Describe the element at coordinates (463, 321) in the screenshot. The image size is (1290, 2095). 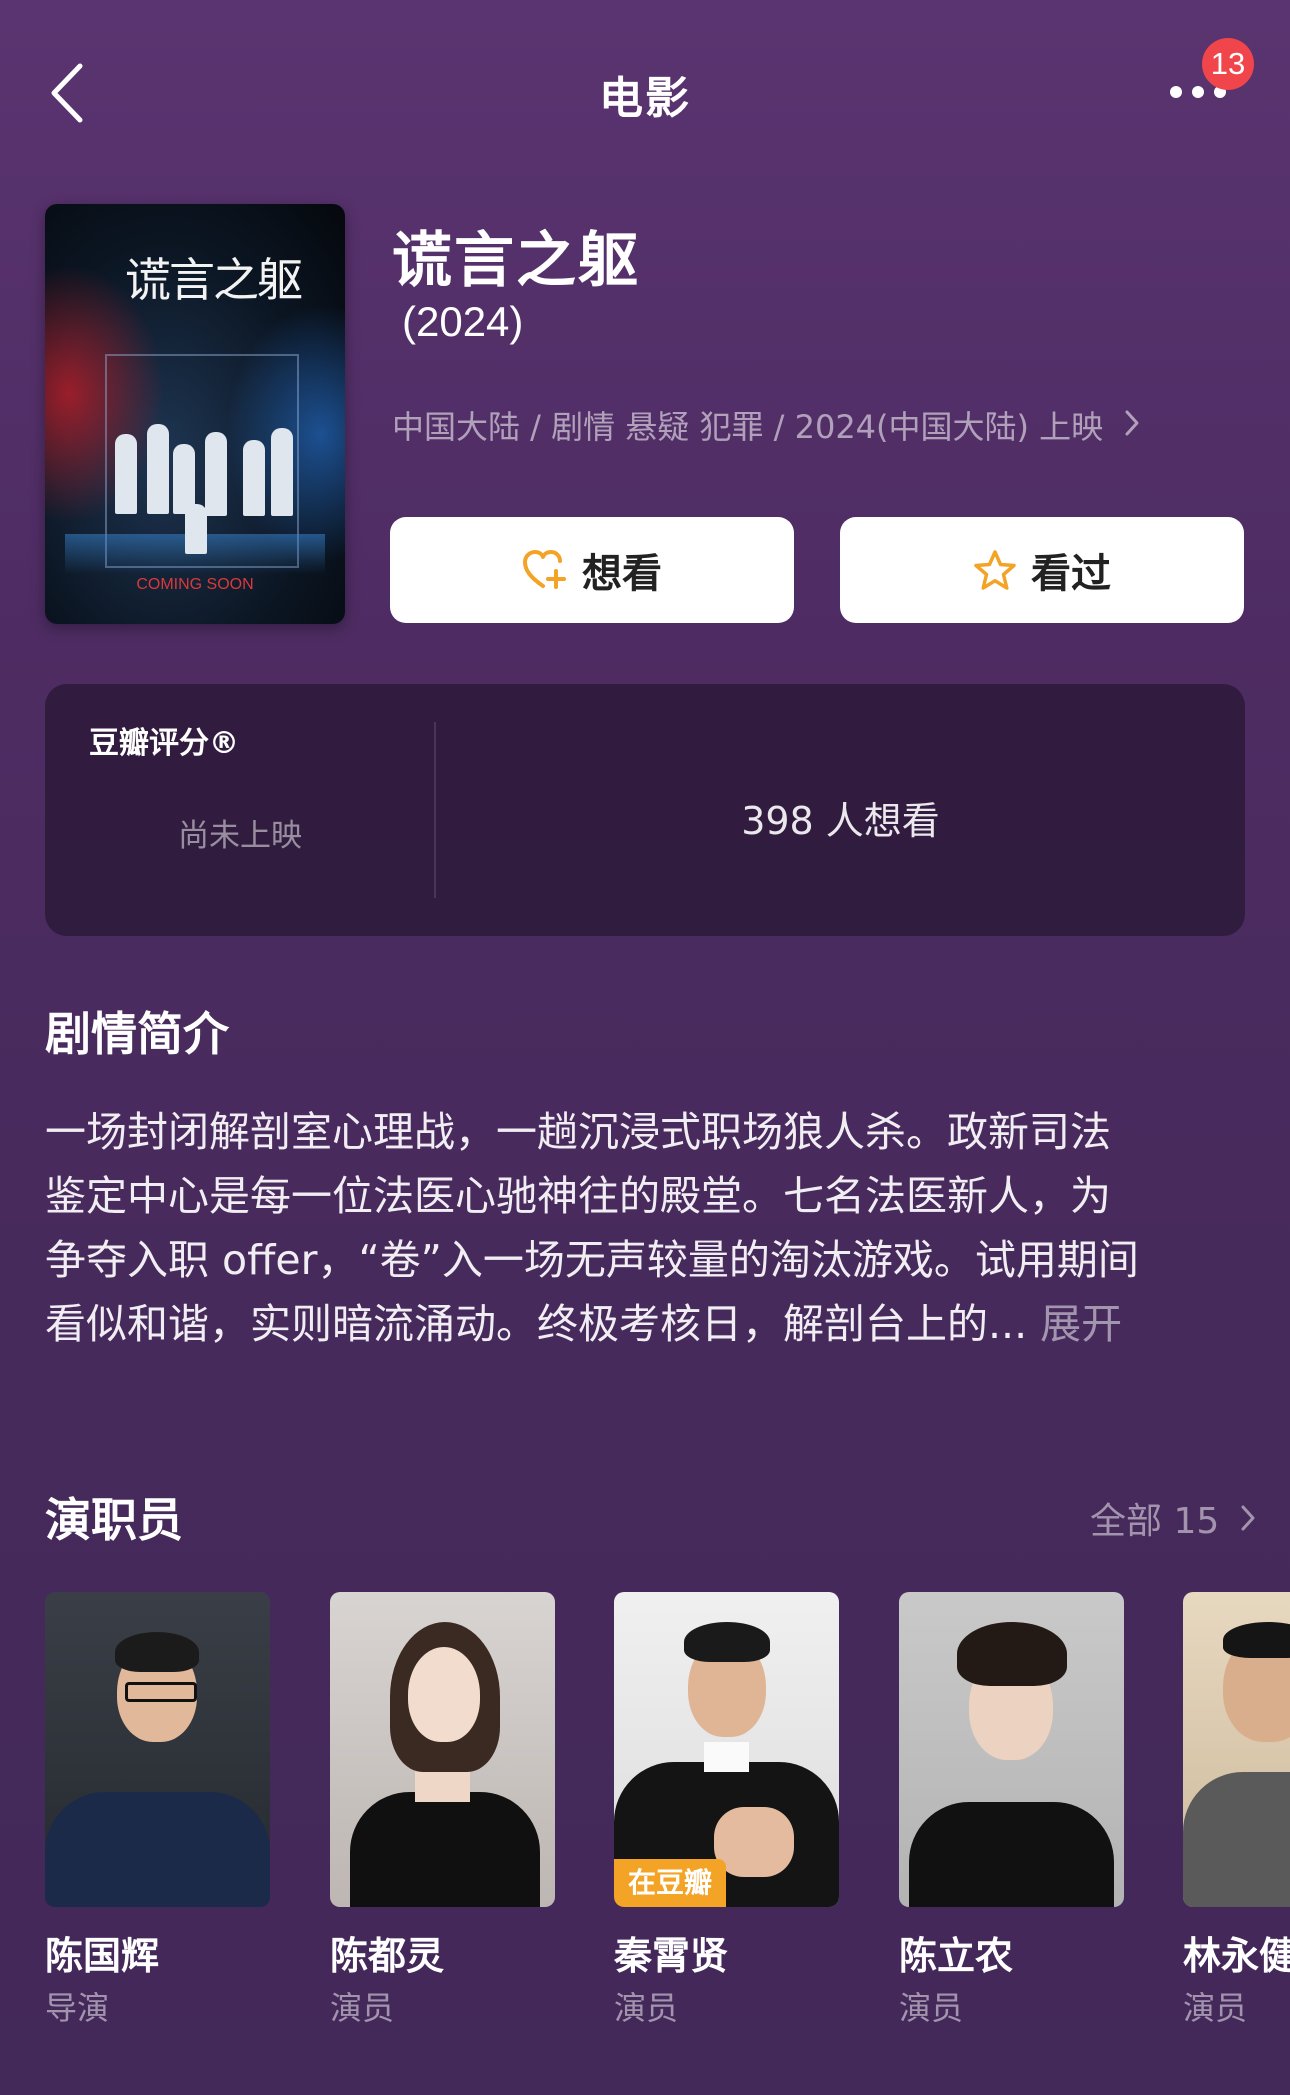
I see `movie-year: (2024)` at that location.